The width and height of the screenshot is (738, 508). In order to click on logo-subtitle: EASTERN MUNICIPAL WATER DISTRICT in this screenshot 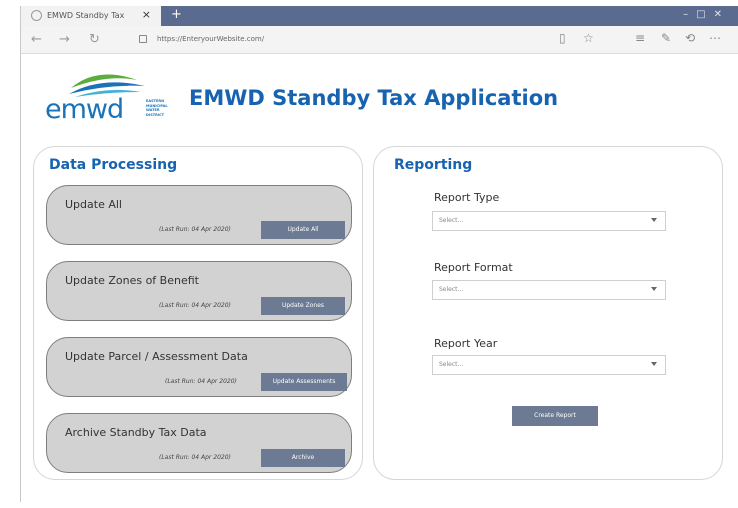, I will do `click(157, 108)`.